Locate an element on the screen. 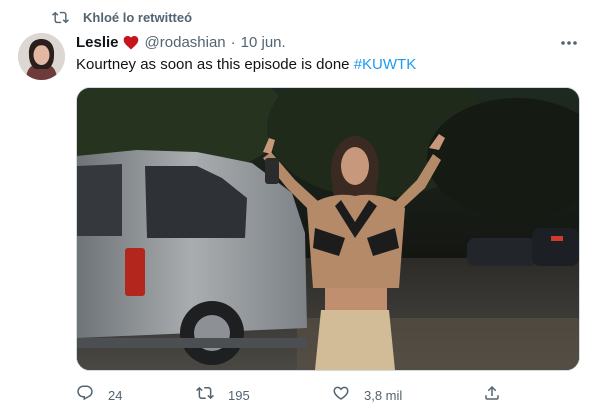 The image size is (595, 410). reply-button: 24 is located at coordinates (99, 395).